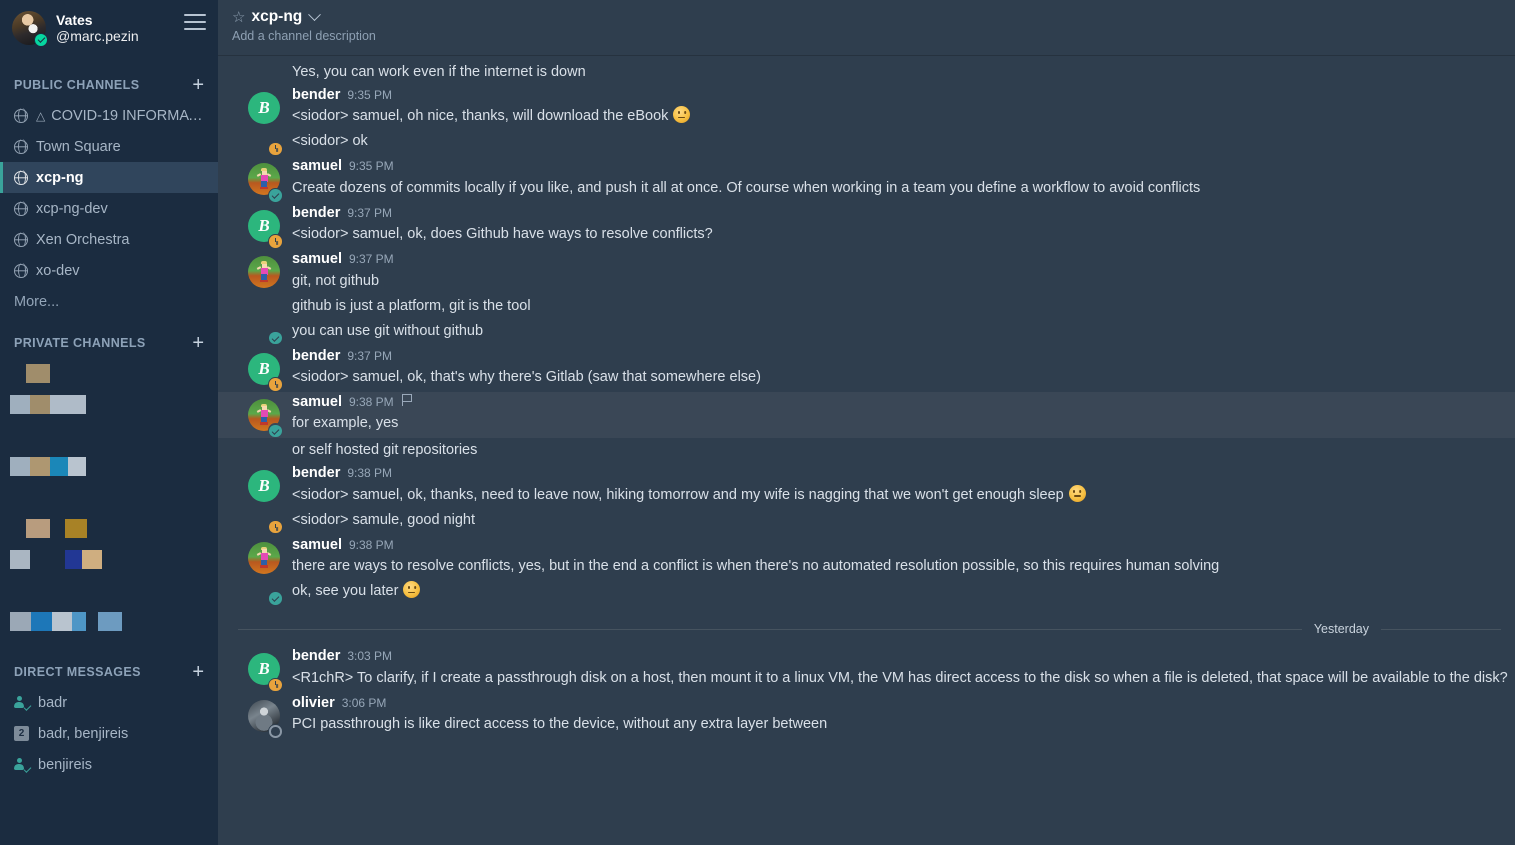  What do you see at coordinates (109, 733) in the screenshot?
I see `dm-item-badr-benjireis: 2 badr, benjireis` at bounding box center [109, 733].